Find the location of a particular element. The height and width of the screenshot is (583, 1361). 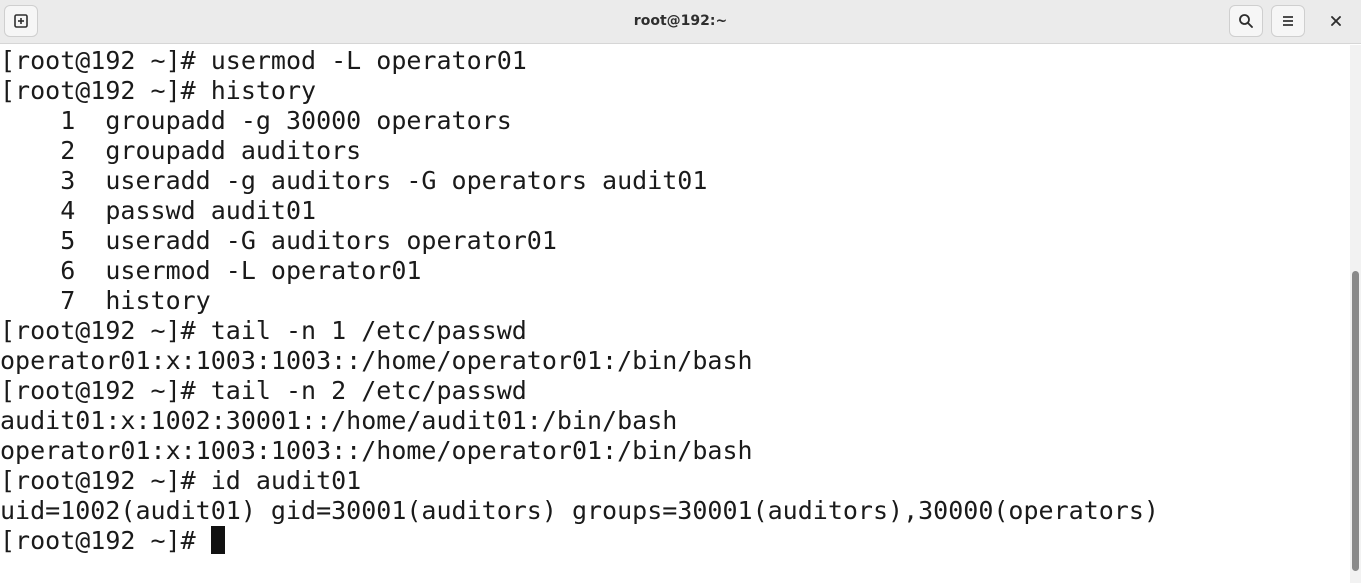

title-bar: root@192:~ is located at coordinates (680, 22).